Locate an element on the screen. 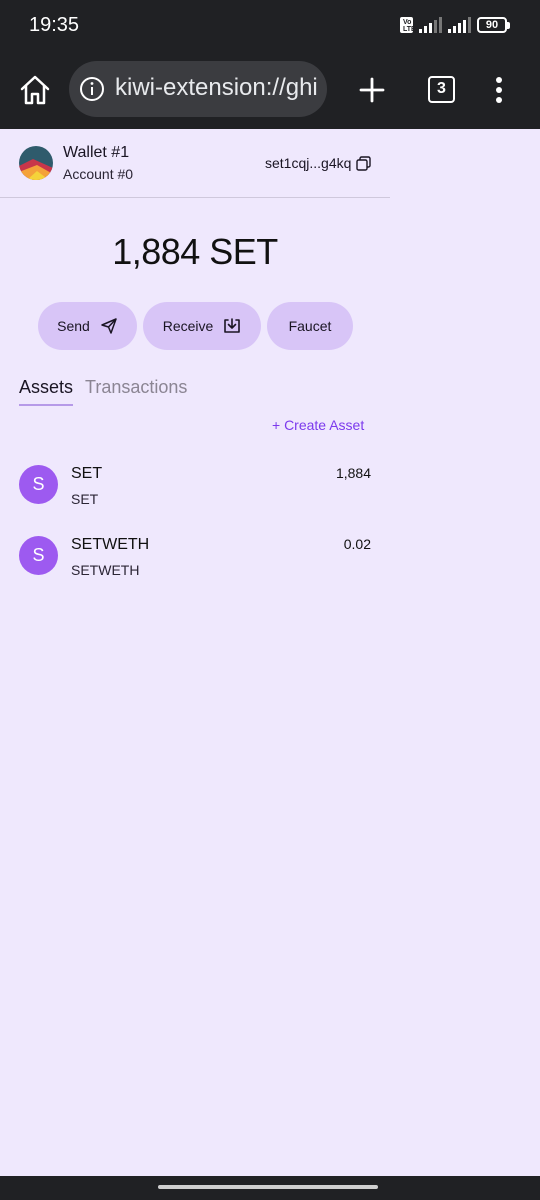 The image size is (540, 1200). info-icon is located at coordinates (92, 89).